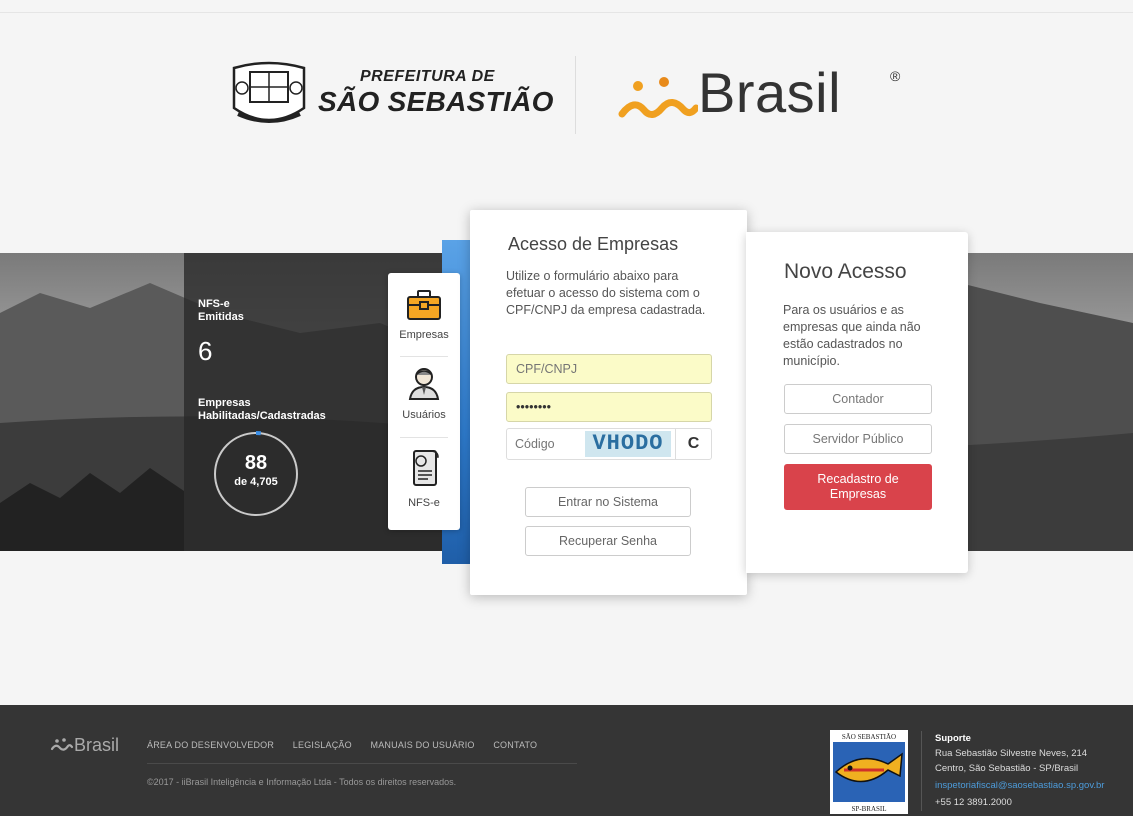 Image resolution: width=1133 pixels, height=816 pixels. I want to click on captcha-code-input, so click(545, 444).